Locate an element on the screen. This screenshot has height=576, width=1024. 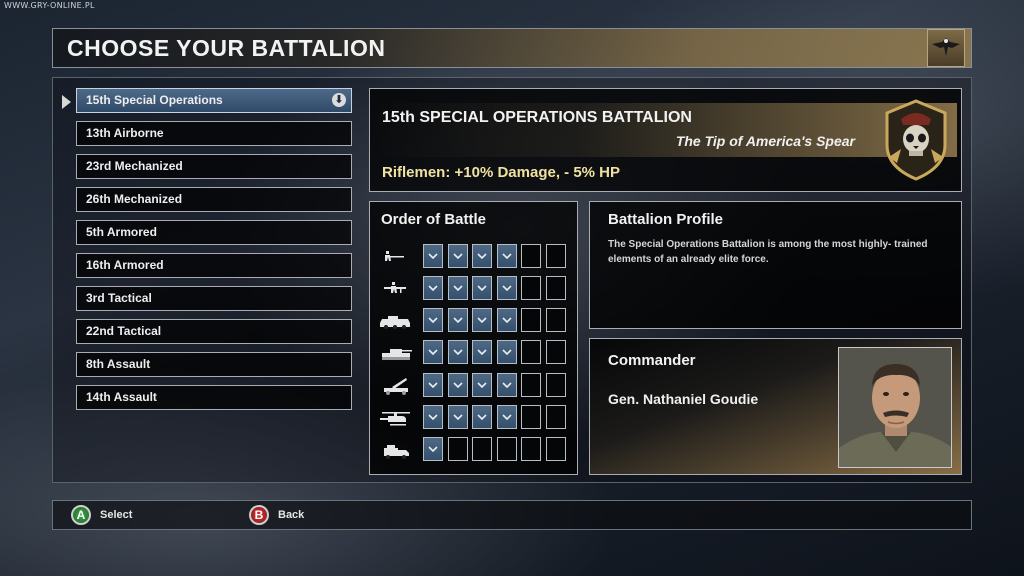
battalion-item-15th-special-operations: 15th Special Operations ⬇ is located at coordinates (214, 100).